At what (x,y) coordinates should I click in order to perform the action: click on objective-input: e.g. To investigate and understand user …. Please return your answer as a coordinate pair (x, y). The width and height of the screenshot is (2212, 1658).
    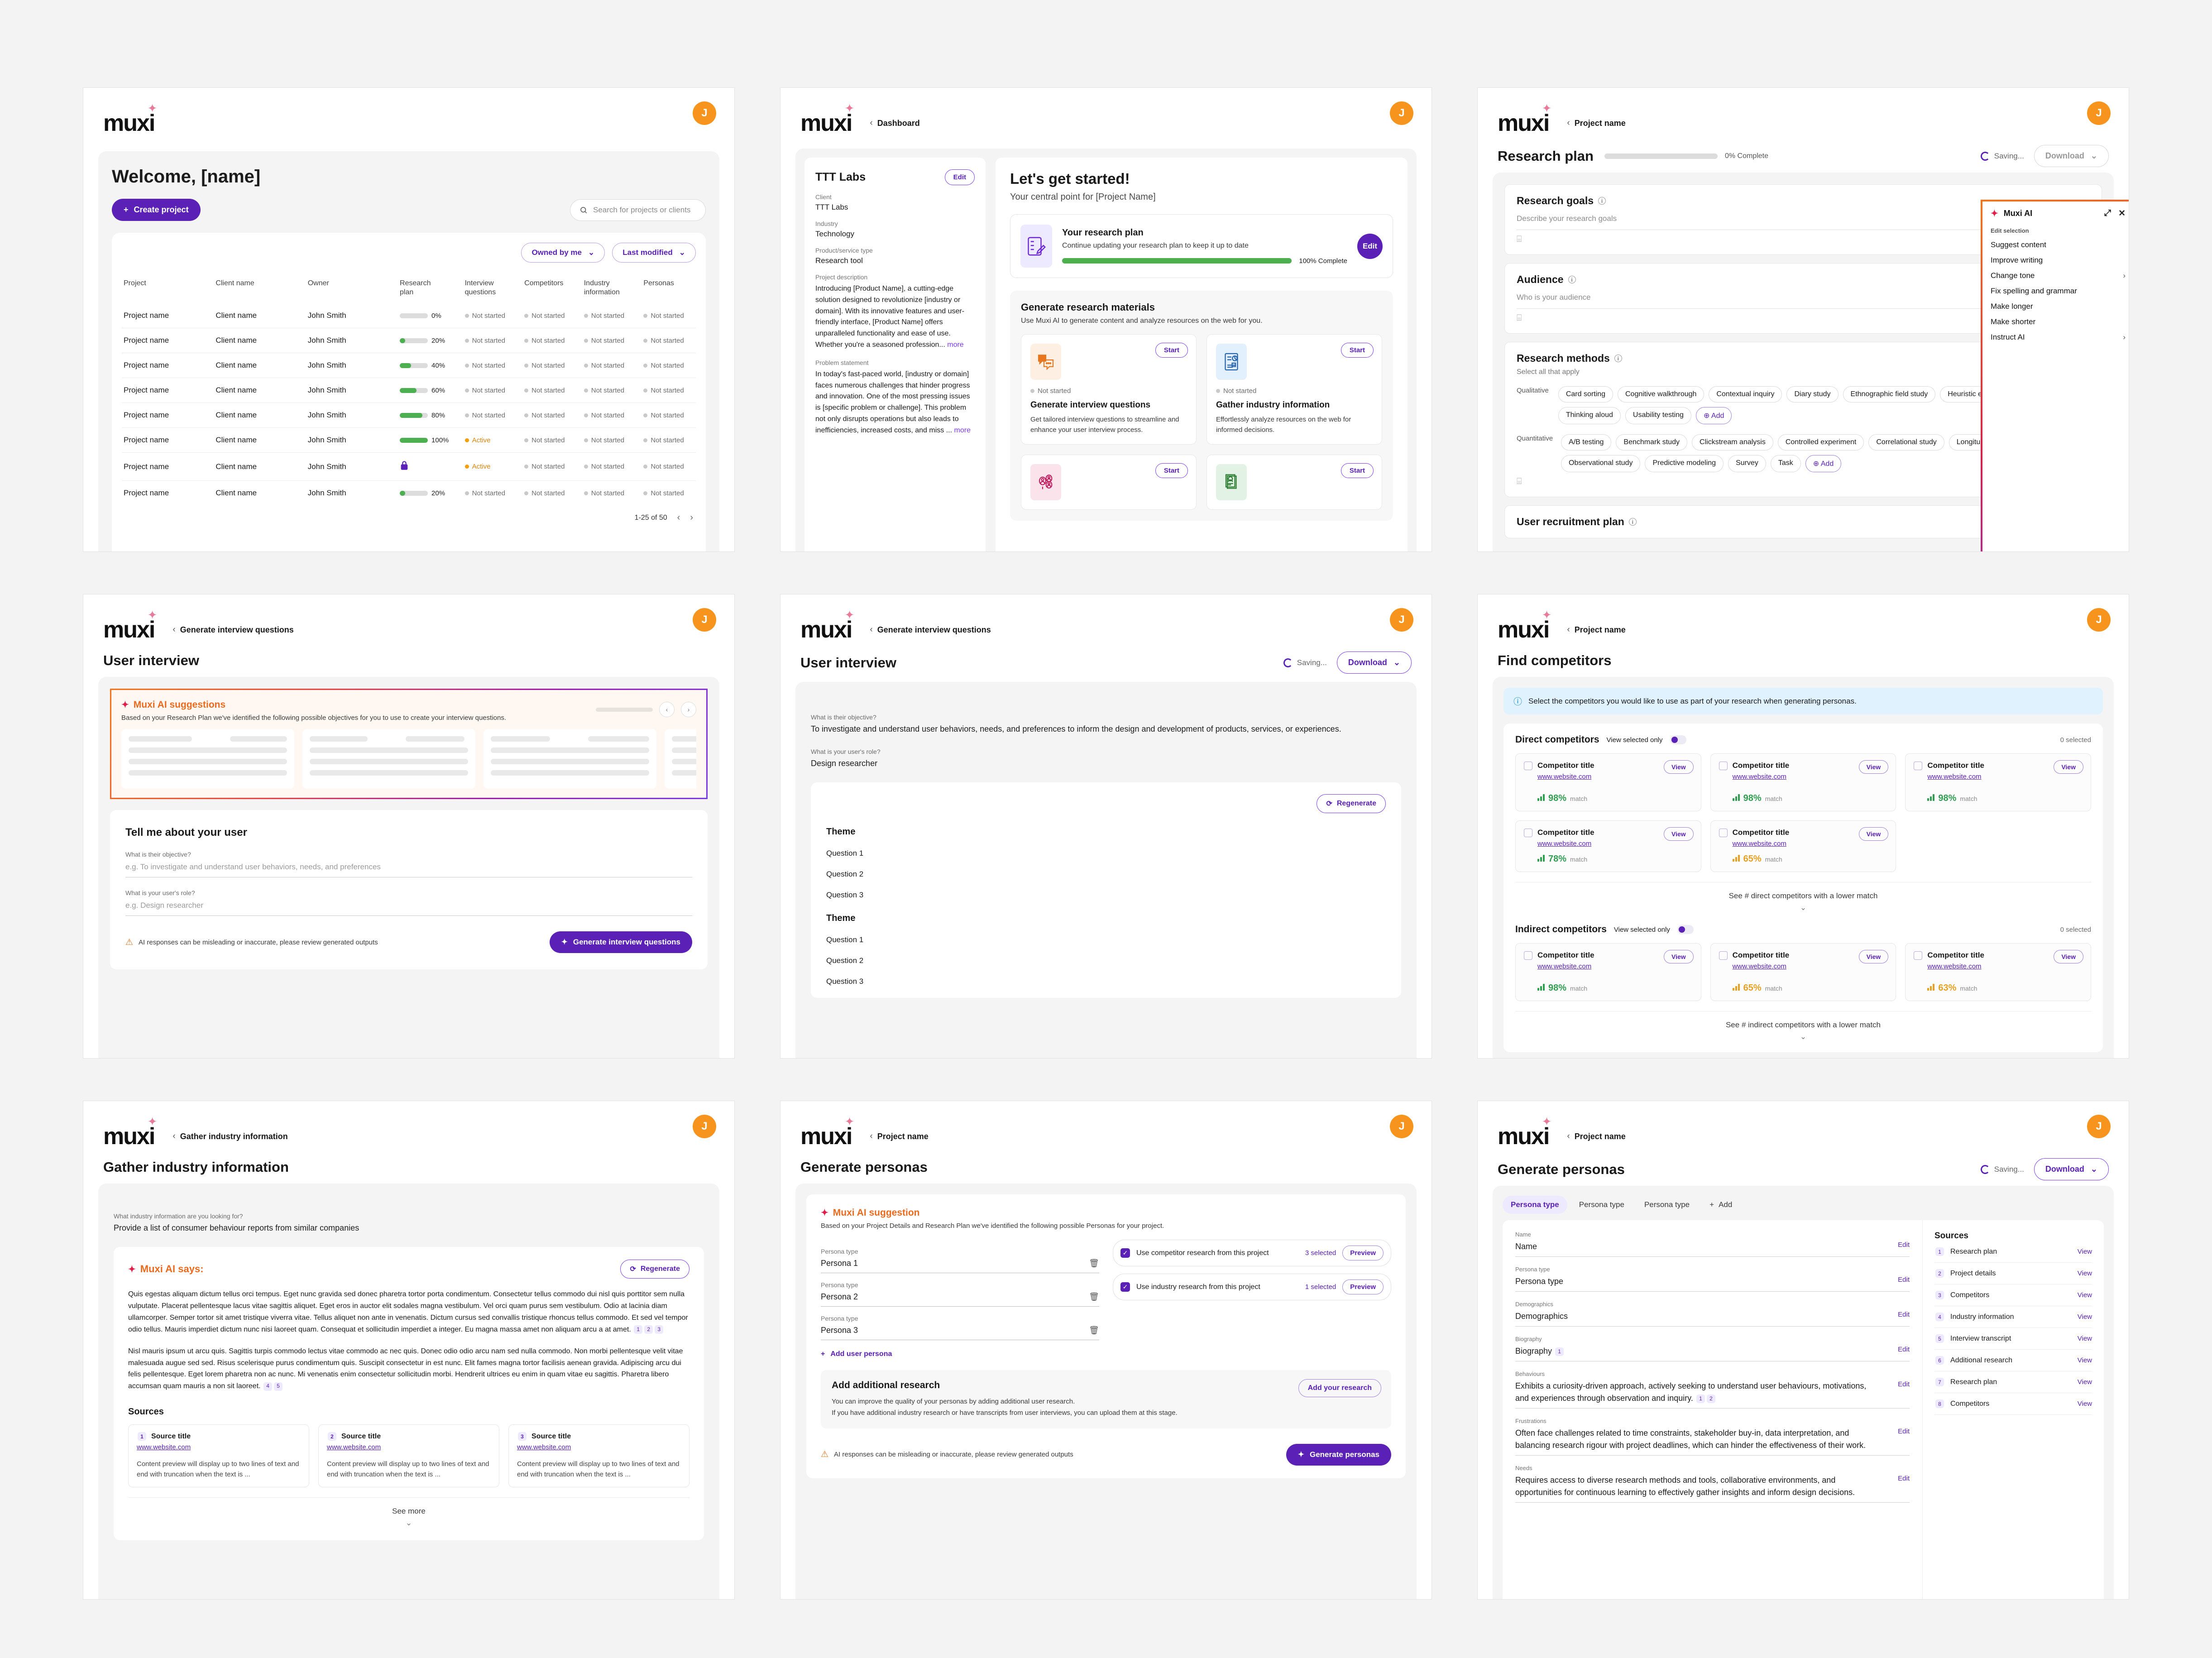
    Looking at the image, I should click on (408, 867).